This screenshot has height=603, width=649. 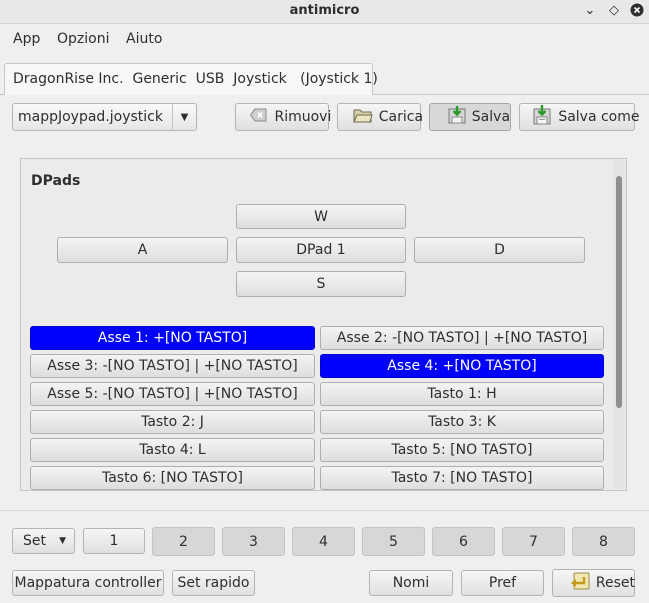 I want to click on reset-label: Reset, so click(x=615, y=583).